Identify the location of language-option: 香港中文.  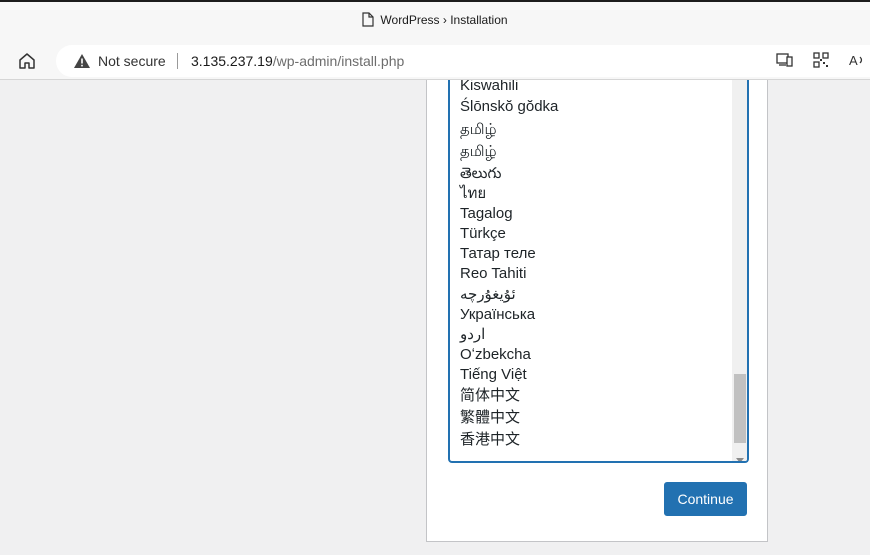
(509, 440).